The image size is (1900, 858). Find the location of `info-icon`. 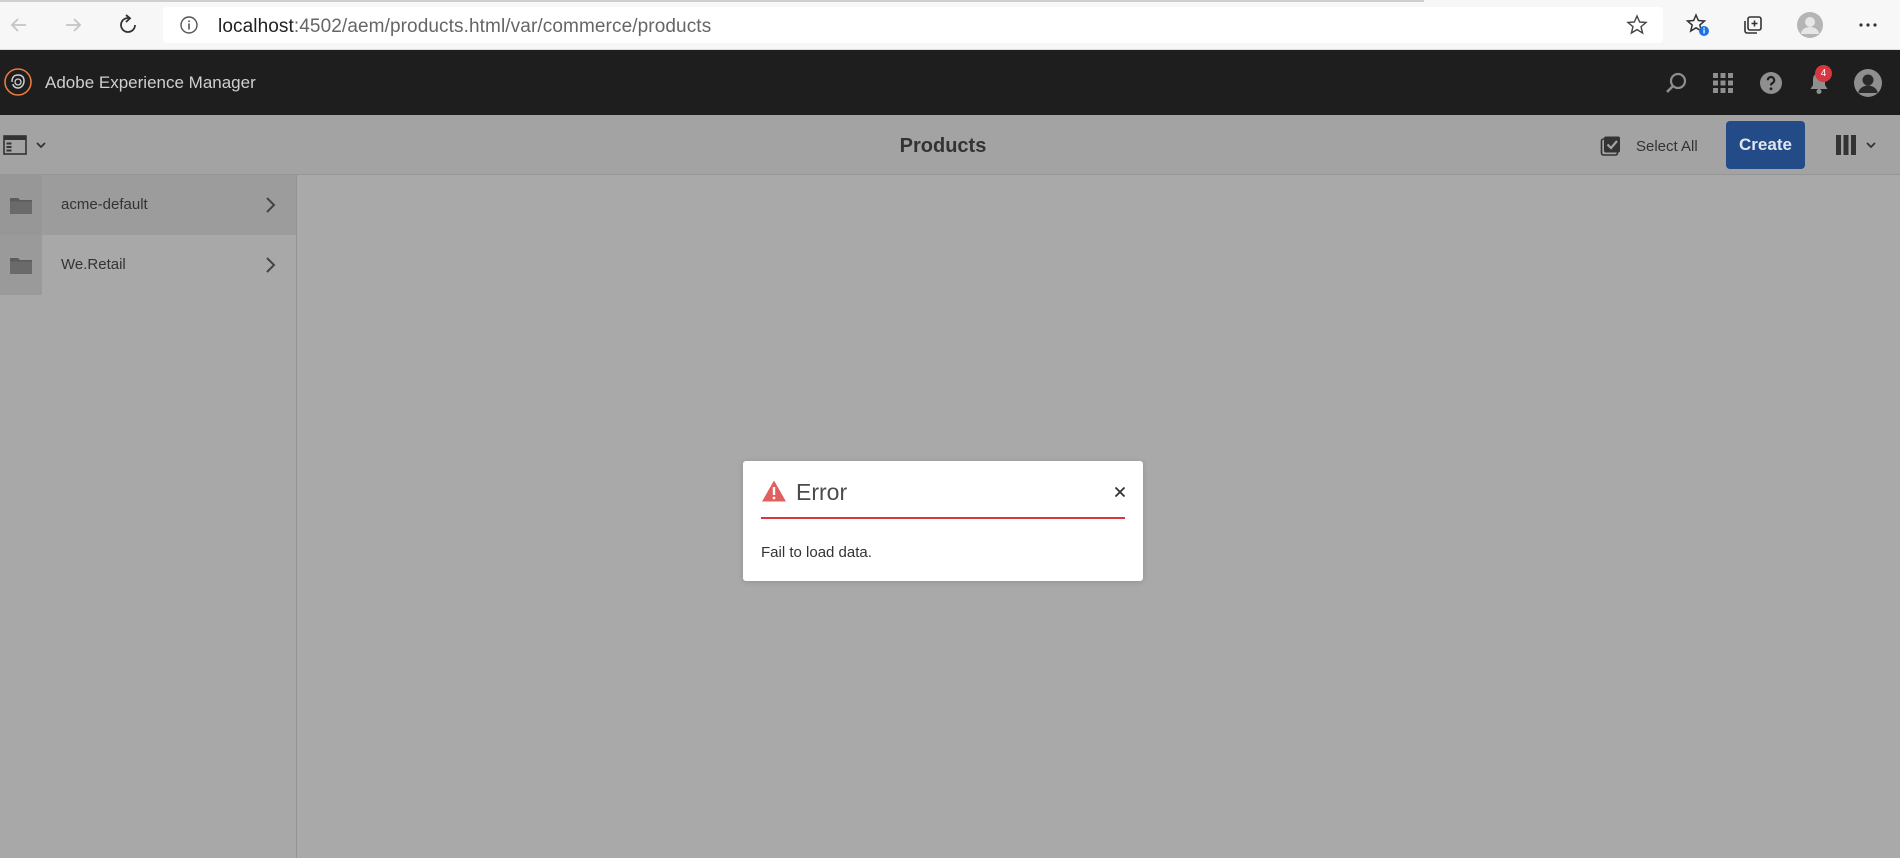

info-icon is located at coordinates (189, 25).